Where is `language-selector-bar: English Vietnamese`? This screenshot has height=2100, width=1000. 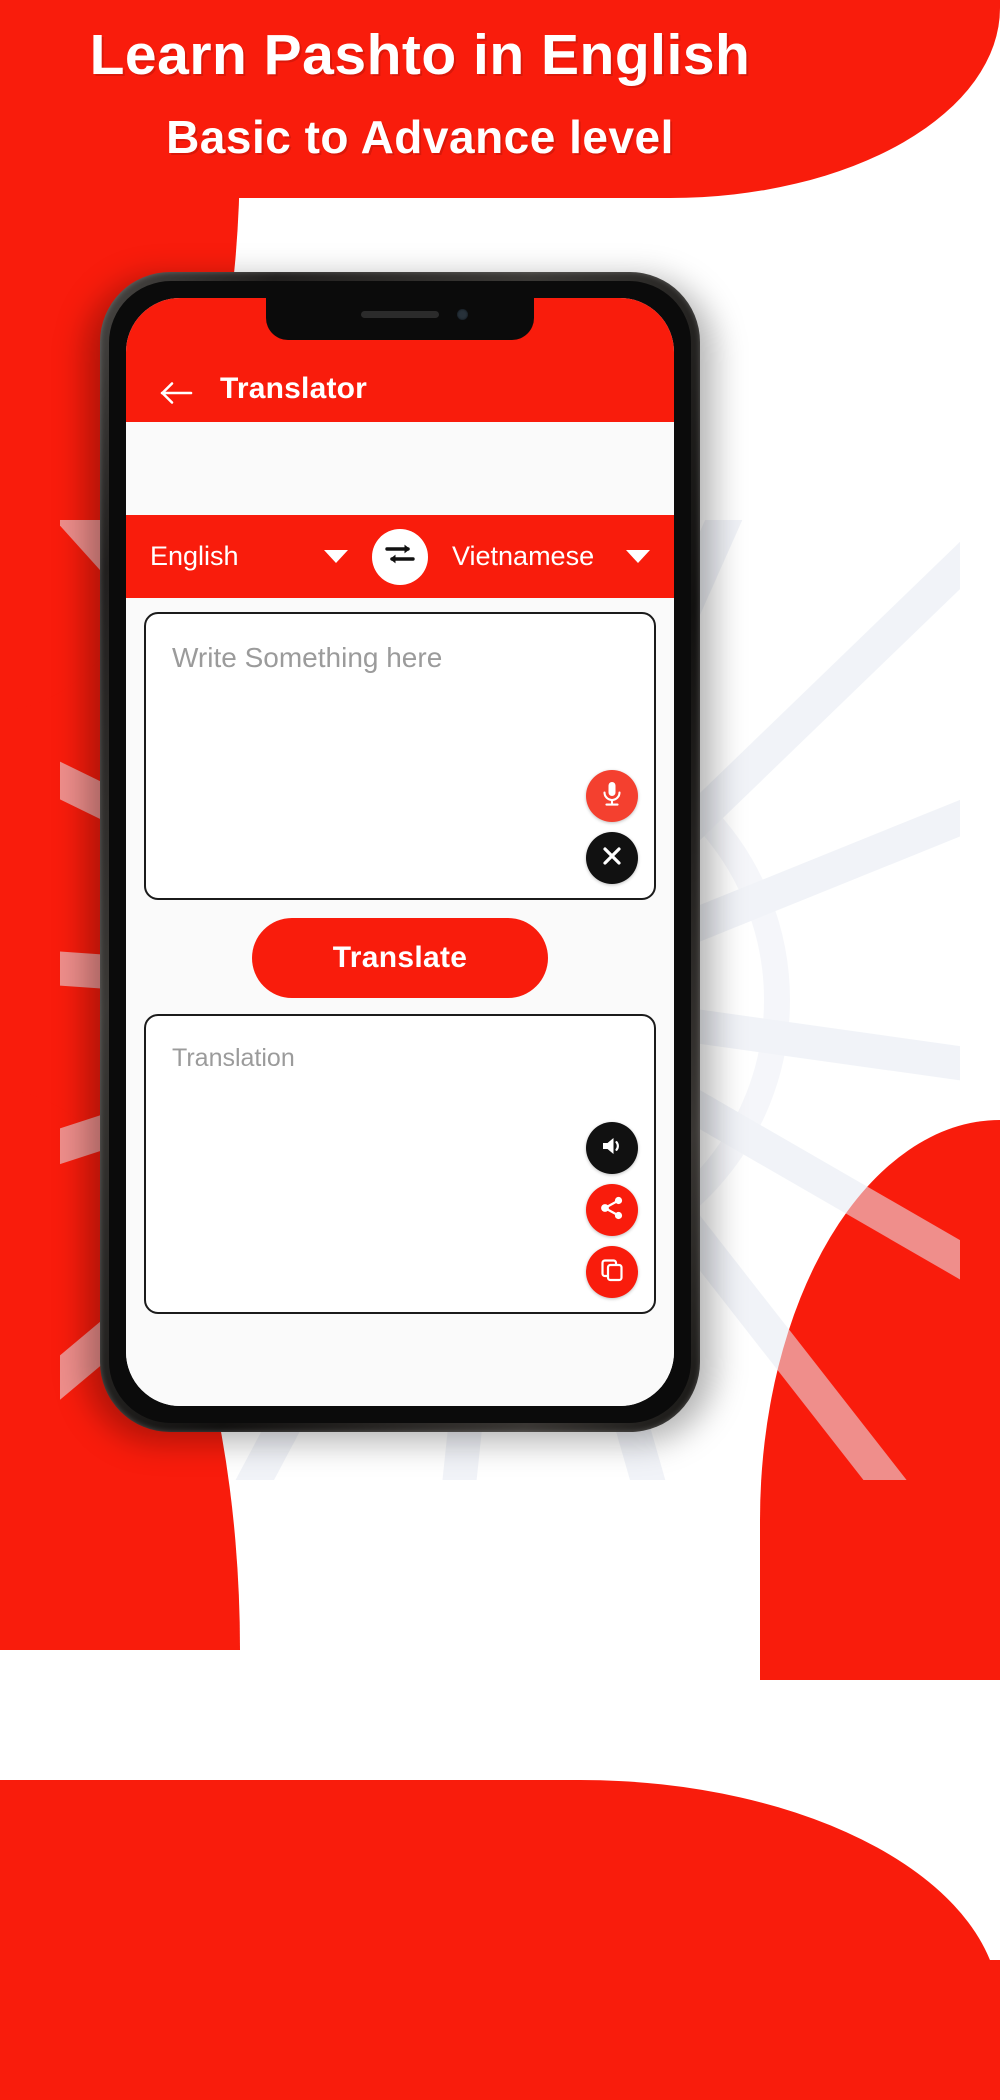 language-selector-bar: English Vietnamese is located at coordinates (400, 556).